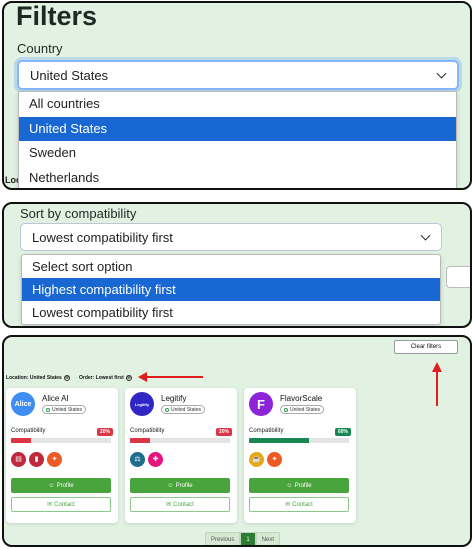  I want to click on chip-label: Order: Lowest first, so click(101, 378).